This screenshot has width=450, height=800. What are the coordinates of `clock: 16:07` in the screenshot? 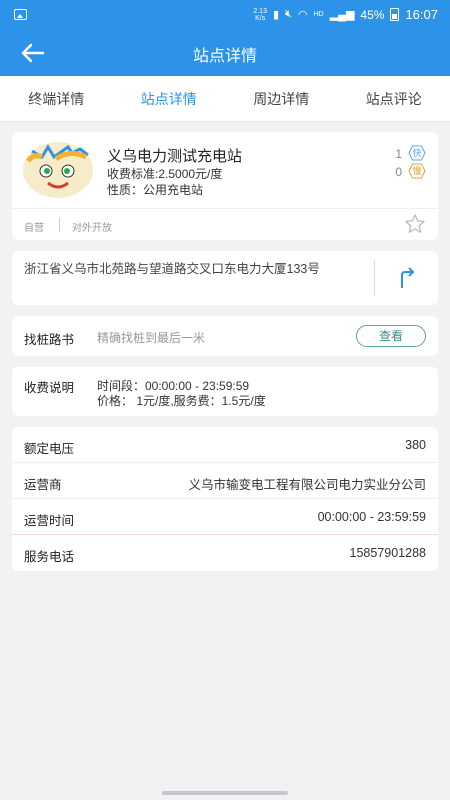 It's located at (421, 14).